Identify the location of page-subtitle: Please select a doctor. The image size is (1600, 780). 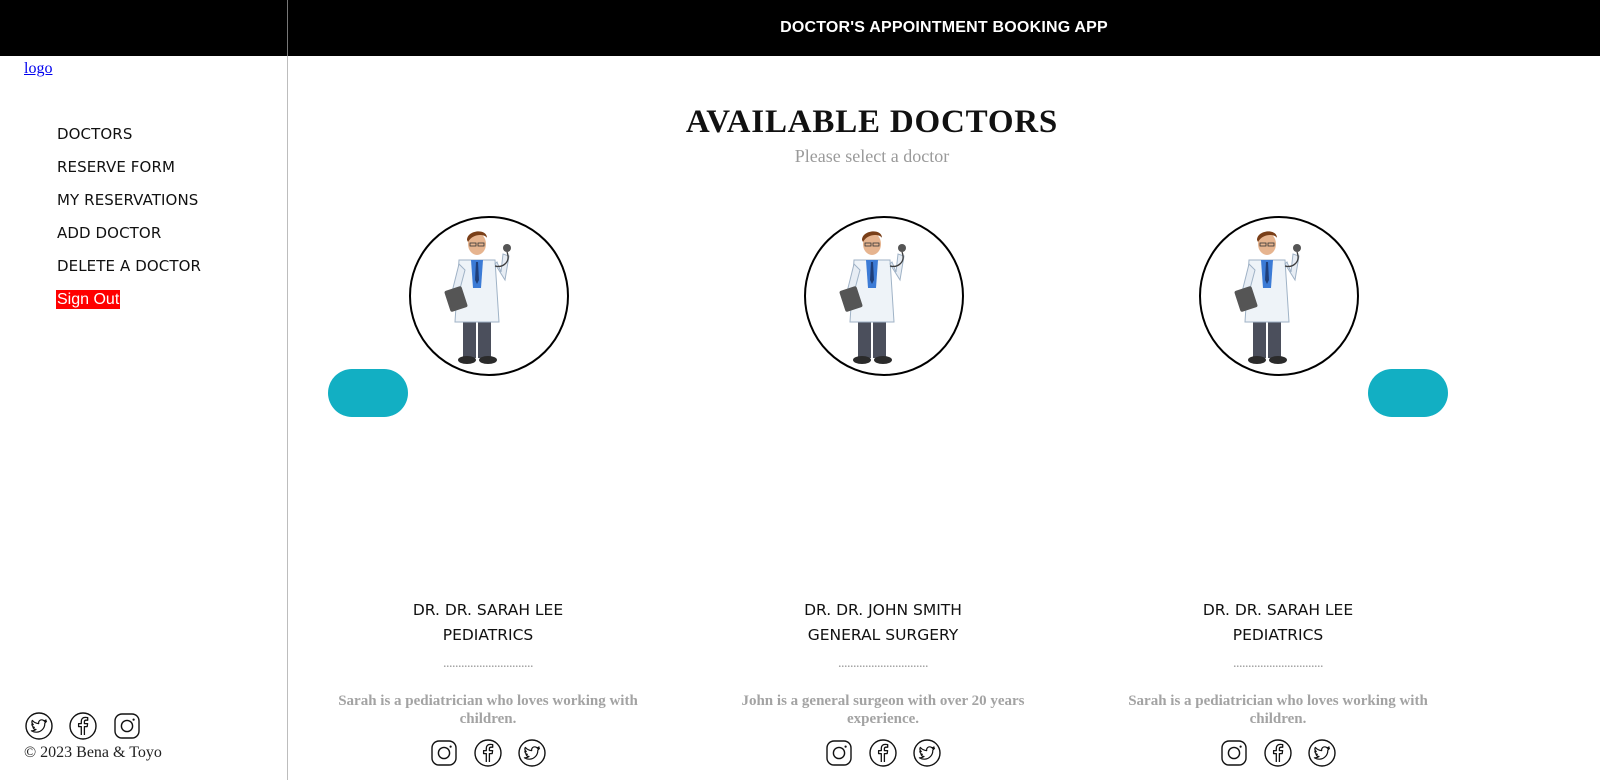
(872, 156).